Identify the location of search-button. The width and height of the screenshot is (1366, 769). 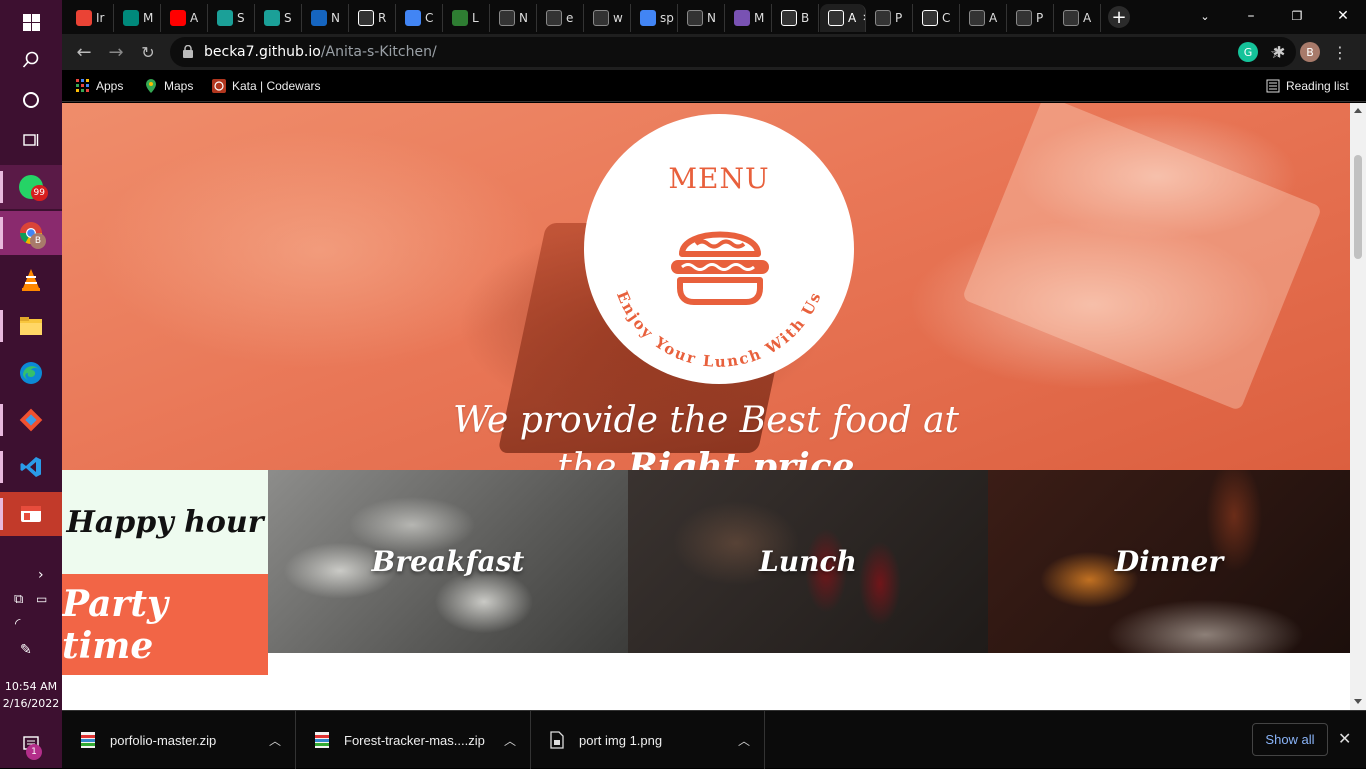
(31, 60).